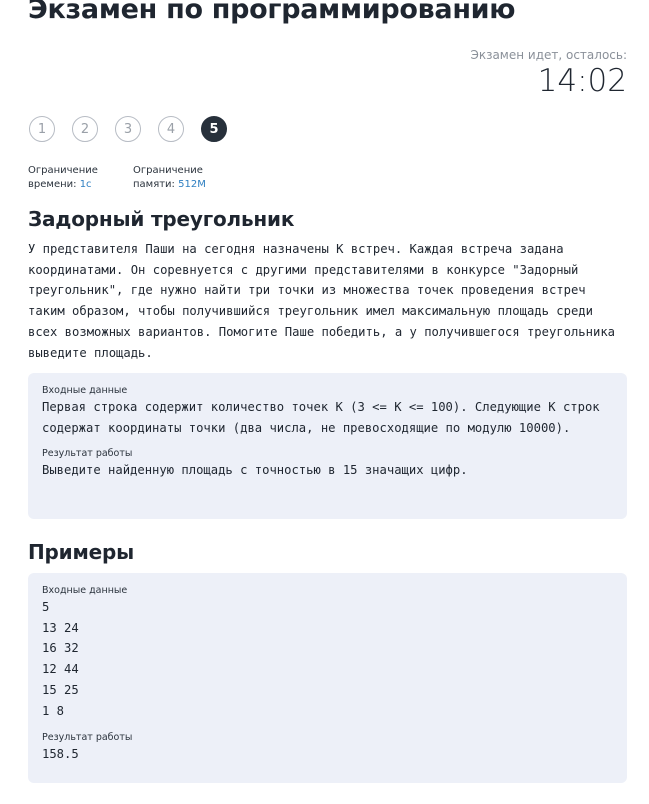 Image resolution: width=649 pixels, height=804 pixels. I want to click on time-limit-value: 1c, so click(85, 184).